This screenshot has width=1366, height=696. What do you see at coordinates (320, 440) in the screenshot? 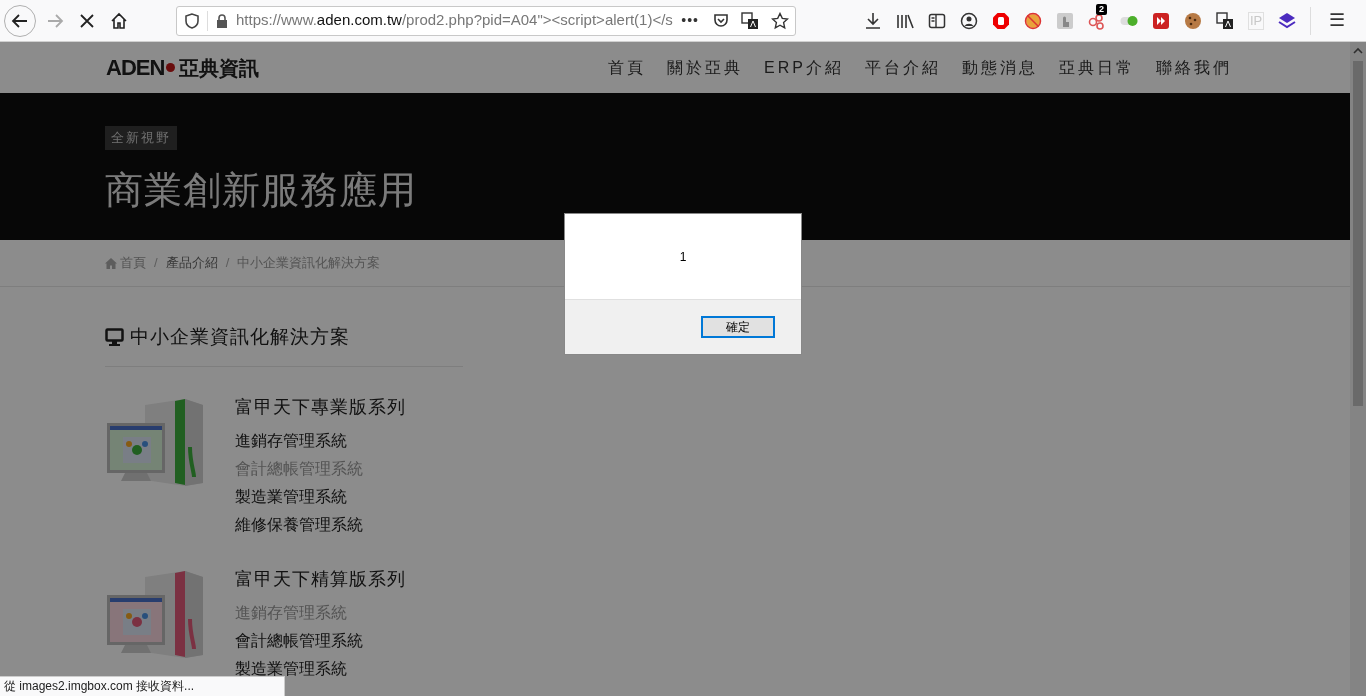
I see `product-link: 進銷存管理系統` at bounding box center [320, 440].